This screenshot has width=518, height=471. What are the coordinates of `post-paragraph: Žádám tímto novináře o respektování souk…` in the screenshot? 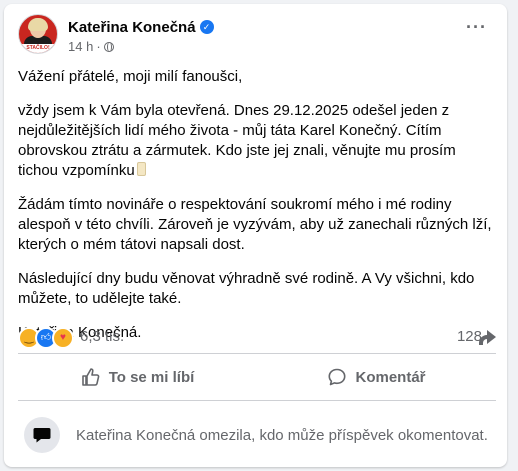 It's located at (255, 224).